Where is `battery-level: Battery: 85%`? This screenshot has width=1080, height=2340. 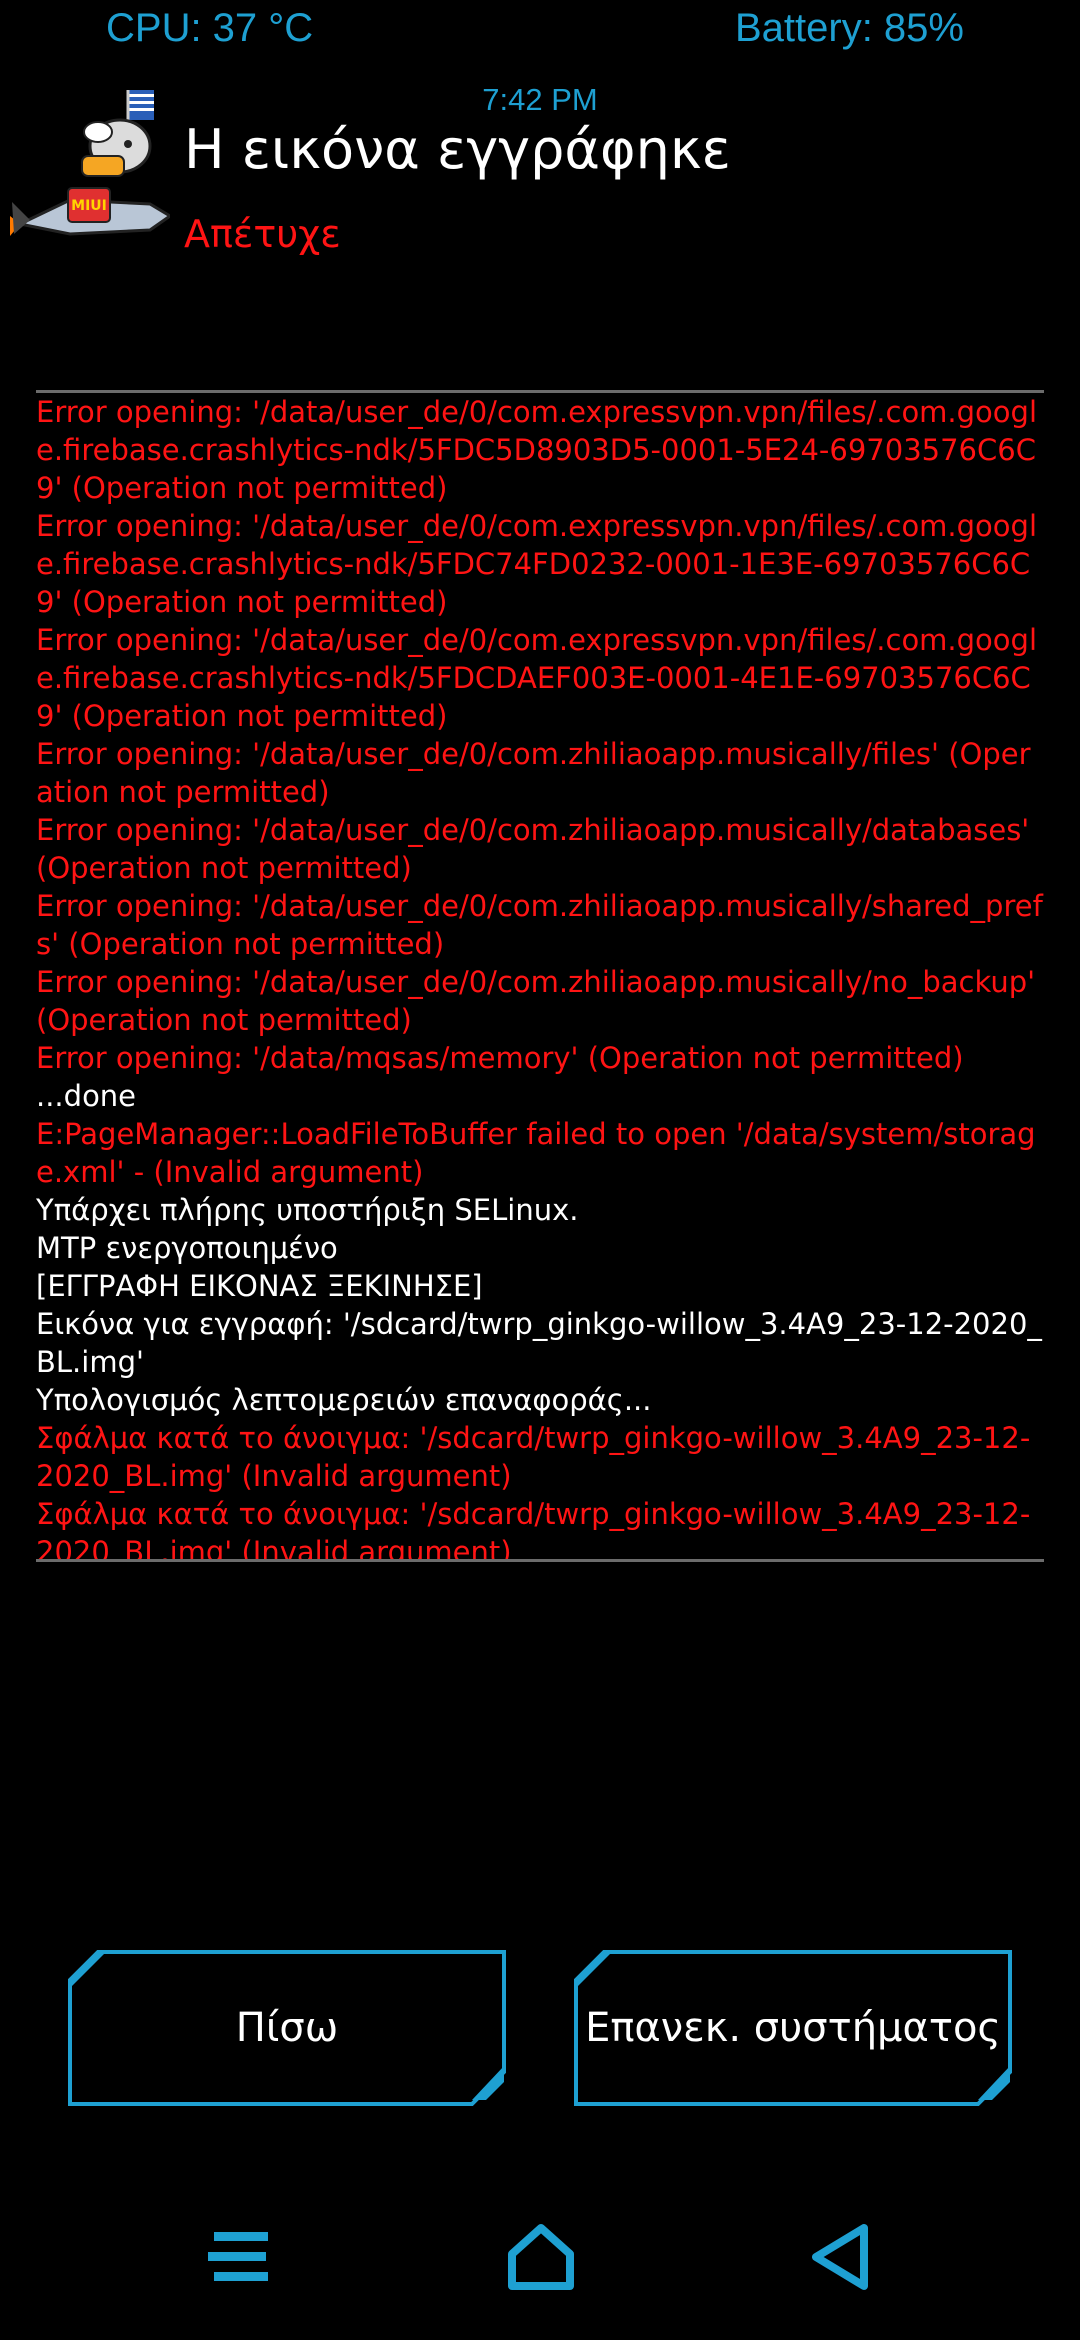 battery-level: Battery: 85% is located at coordinates (849, 28).